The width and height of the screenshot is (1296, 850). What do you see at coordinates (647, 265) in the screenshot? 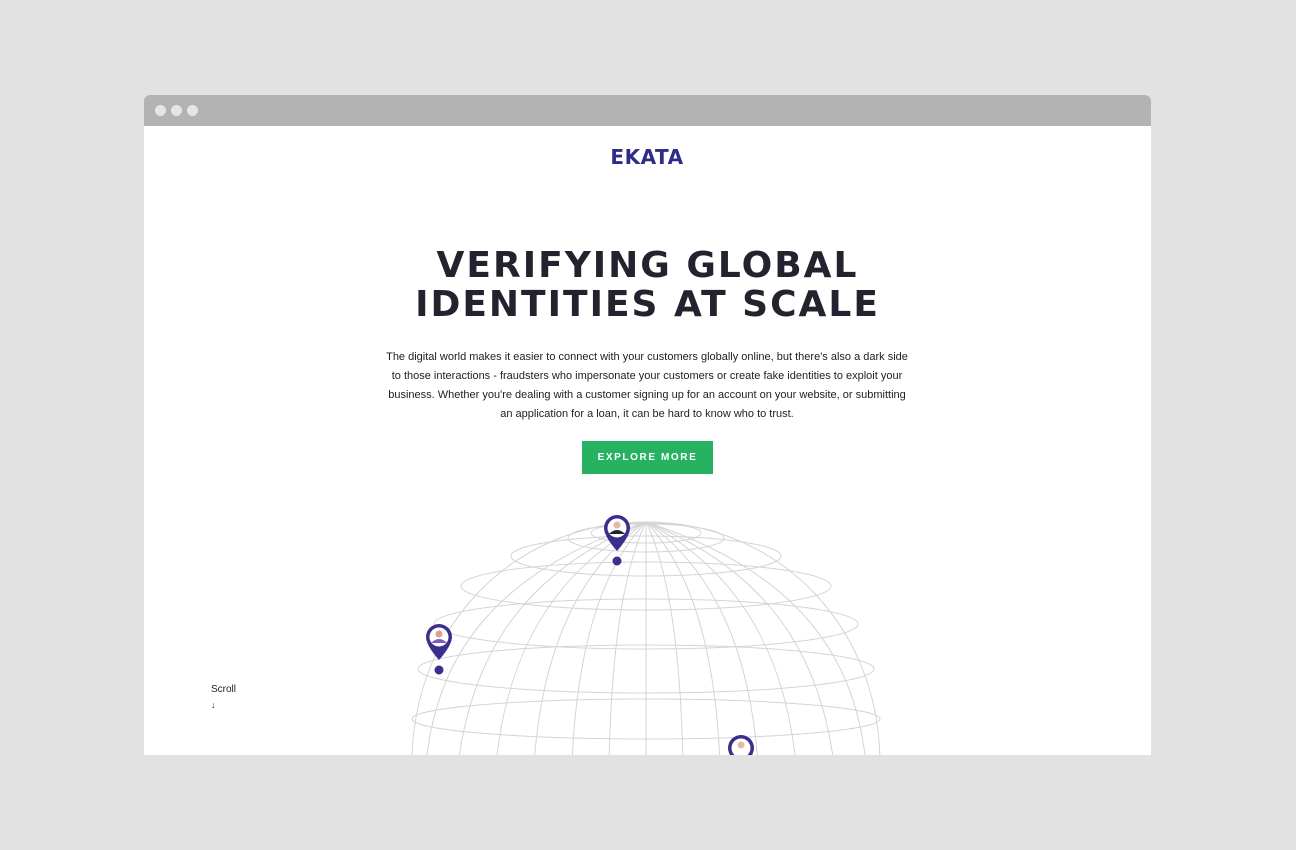
I see `page-title-line-1: VERIFYING GLOBAL` at bounding box center [647, 265].